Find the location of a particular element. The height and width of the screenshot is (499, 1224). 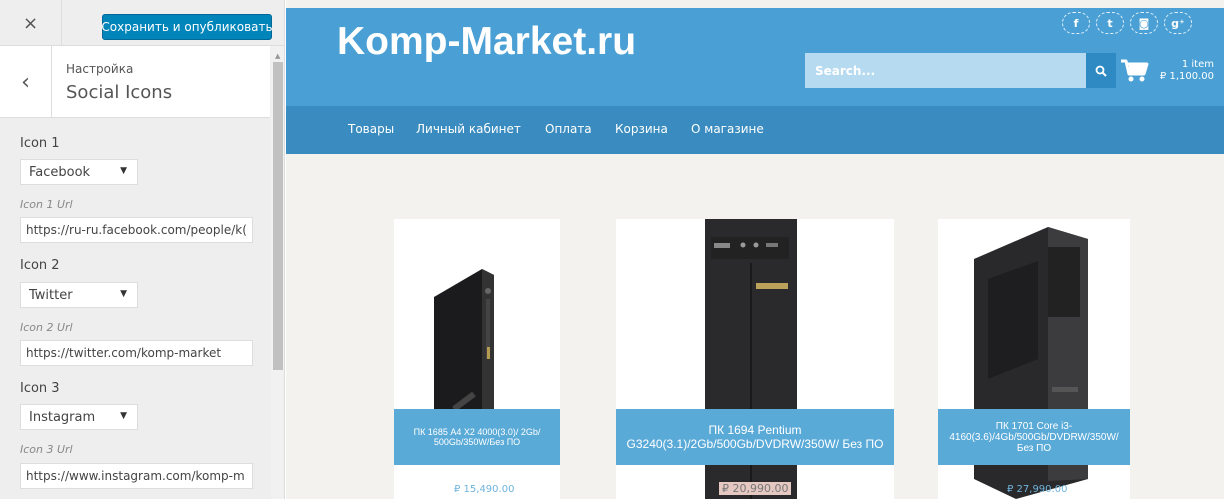

instagram-icon: ◙ is located at coordinates (1144, 23).